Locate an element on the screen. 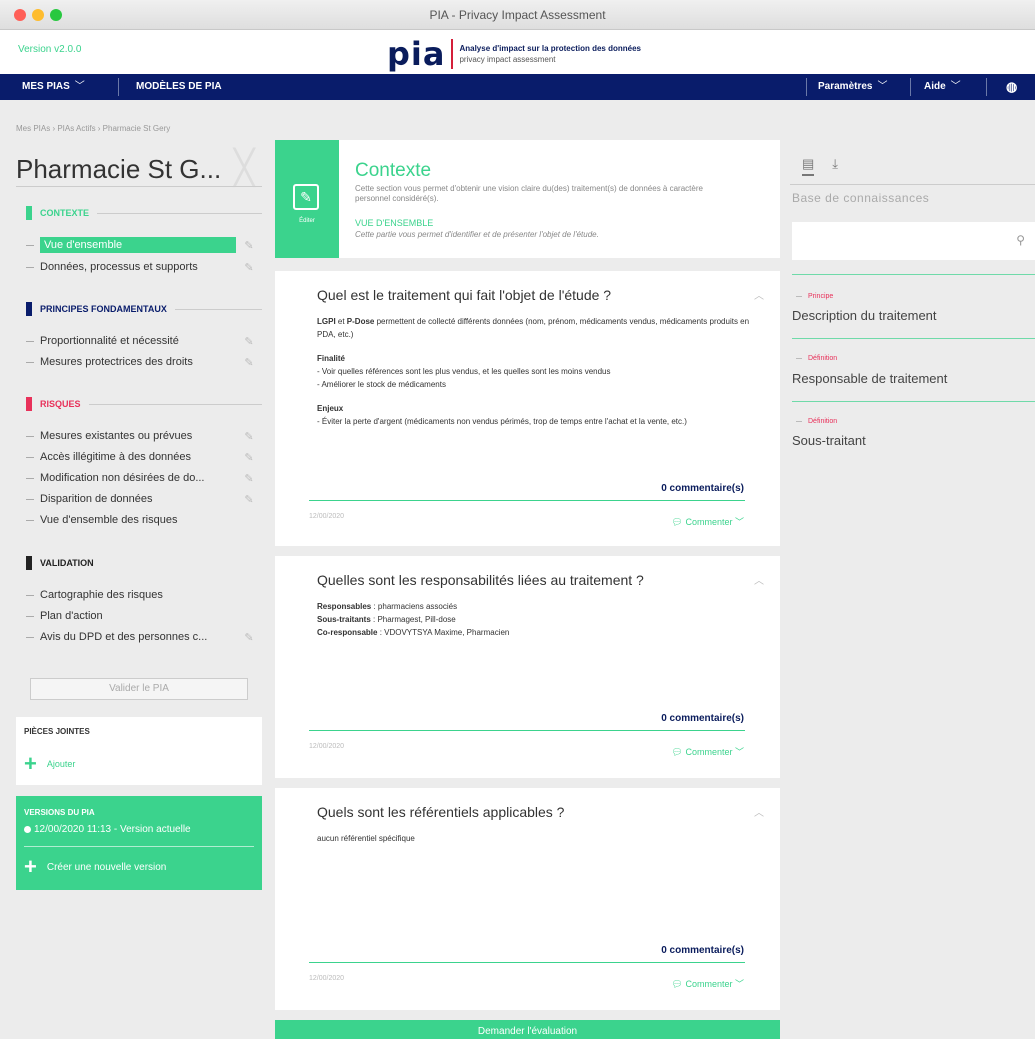  knowledge-item-responsable: Responsable de traitement is located at coordinates (869, 378).